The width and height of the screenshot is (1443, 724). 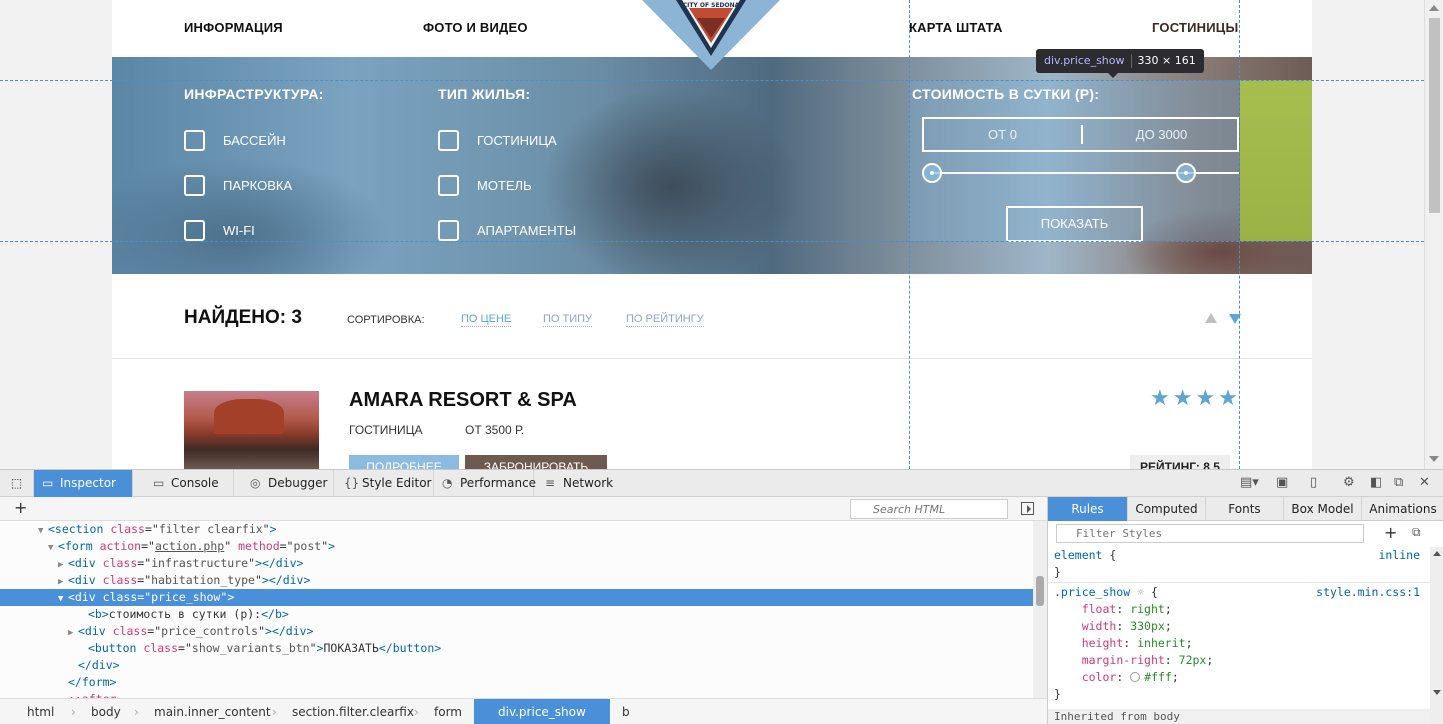 I want to click on close-icon: ✕, so click(x=1424, y=482).